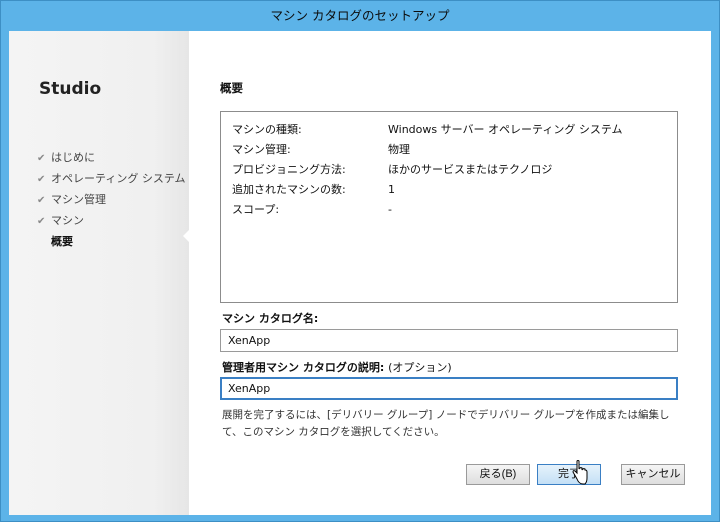 The height and width of the screenshot is (522, 720). I want to click on summary-value: -, so click(390, 209).